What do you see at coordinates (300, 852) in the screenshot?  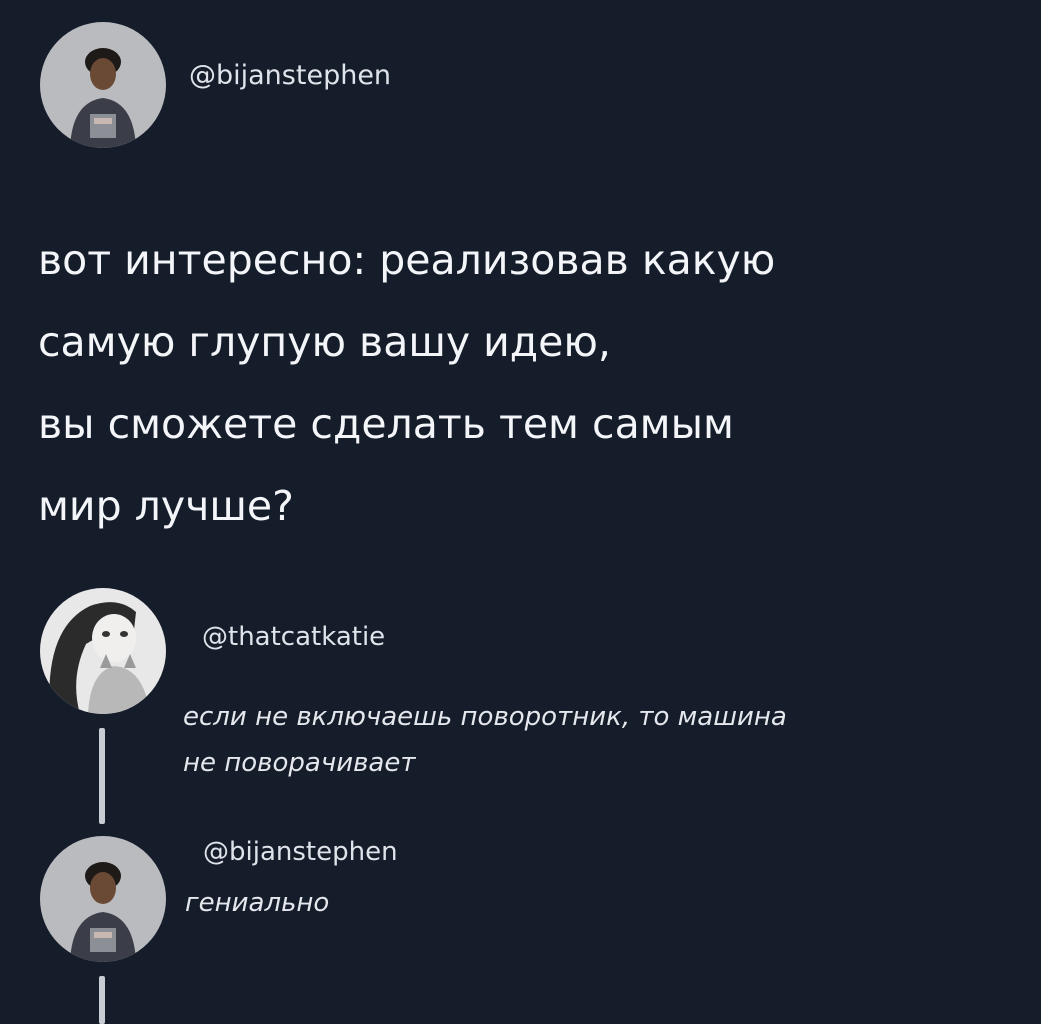 I see `reply-author: @bijanstephen` at bounding box center [300, 852].